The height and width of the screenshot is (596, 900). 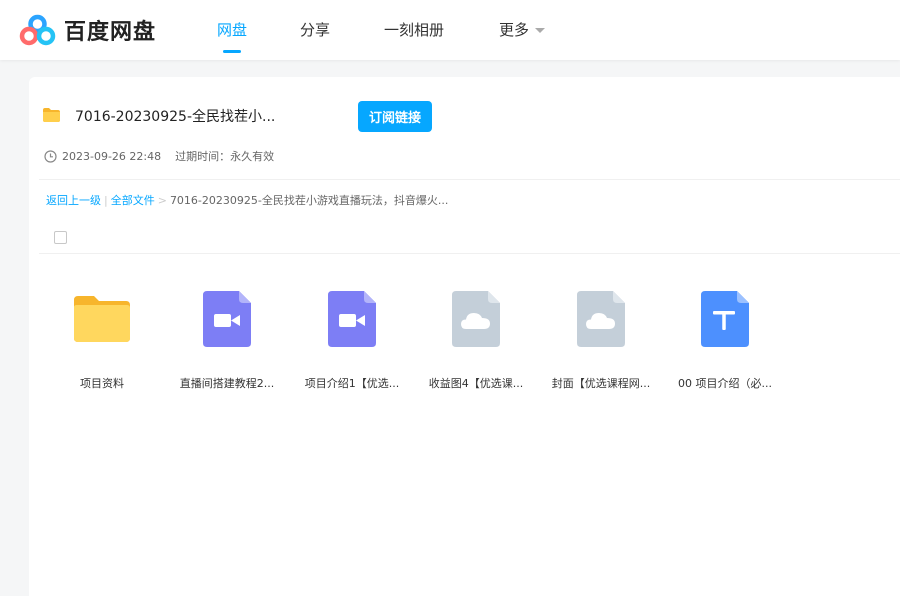 I want to click on breadcrumb-back-link: 返回上一级, so click(x=73, y=200).